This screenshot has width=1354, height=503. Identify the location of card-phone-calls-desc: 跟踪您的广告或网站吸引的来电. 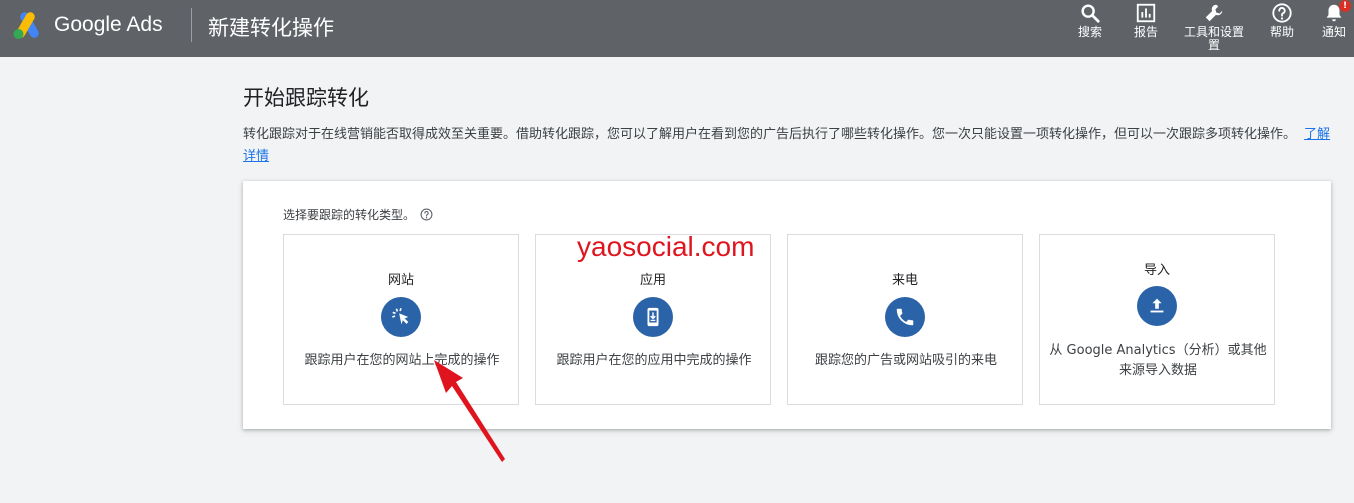
(905, 360).